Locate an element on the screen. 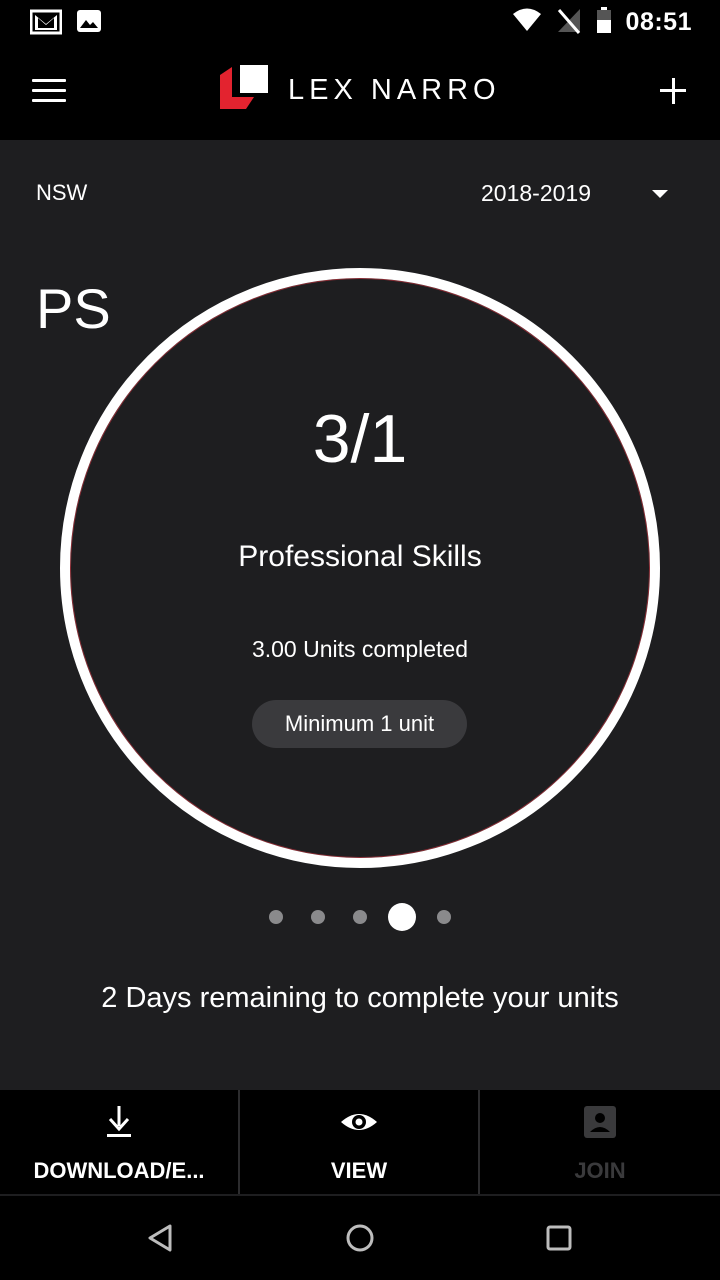 This screenshot has width=720, height=1280. app-bar: LEX NARRO is located at coordinates (360, 94).